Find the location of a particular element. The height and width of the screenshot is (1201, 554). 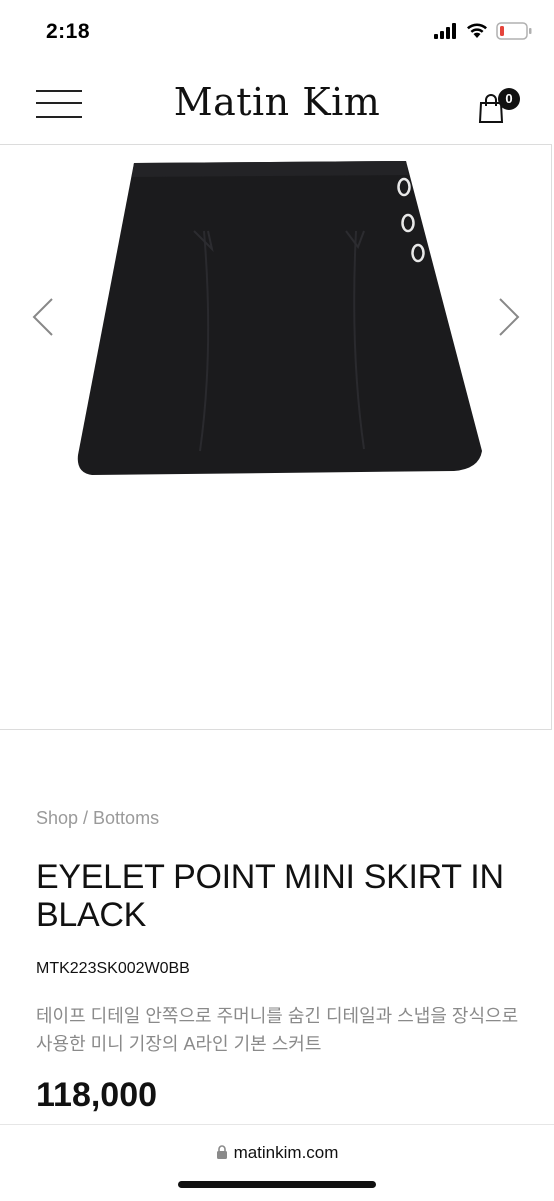

chevron-left-icon is located at coordinates (42, 317).